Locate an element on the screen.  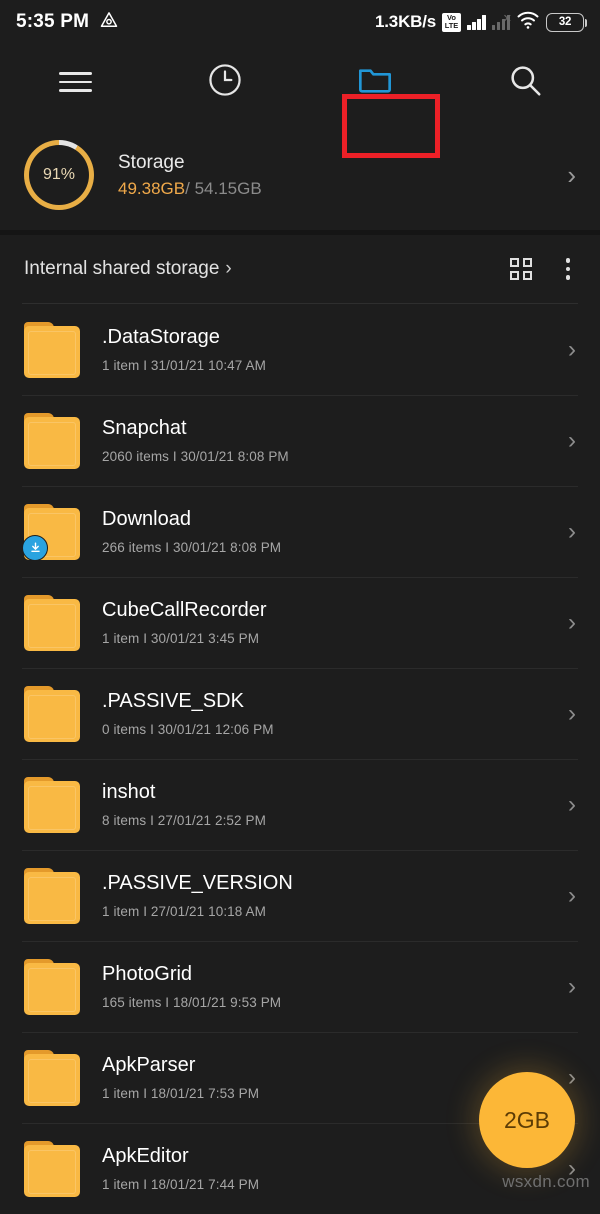
network-speed-text: 1.3KB/s is located at coordinates (405, 21).